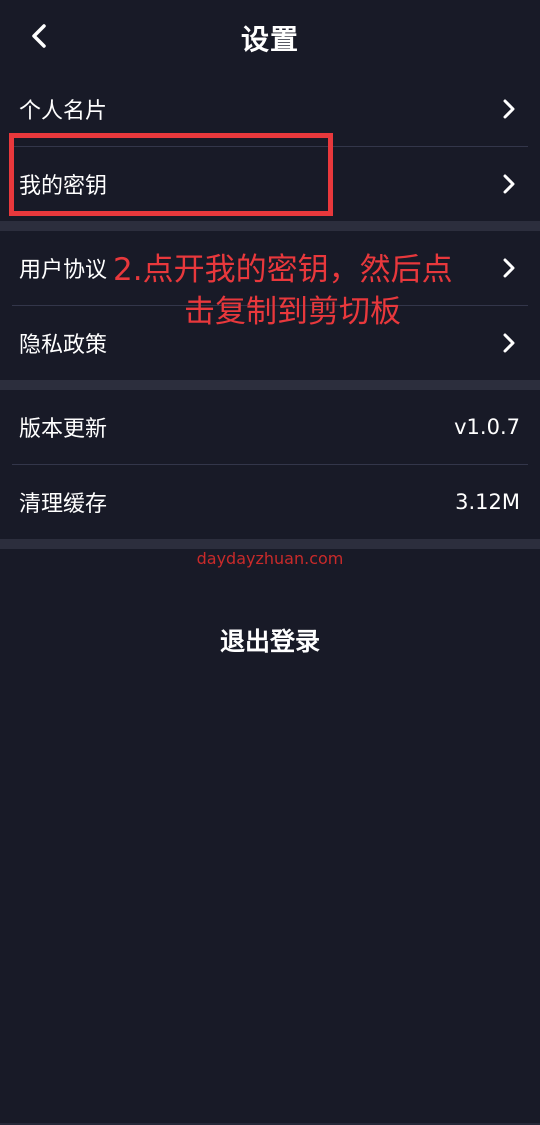  I want to click on cache-size-value: 3.12M, so click(487, 502).